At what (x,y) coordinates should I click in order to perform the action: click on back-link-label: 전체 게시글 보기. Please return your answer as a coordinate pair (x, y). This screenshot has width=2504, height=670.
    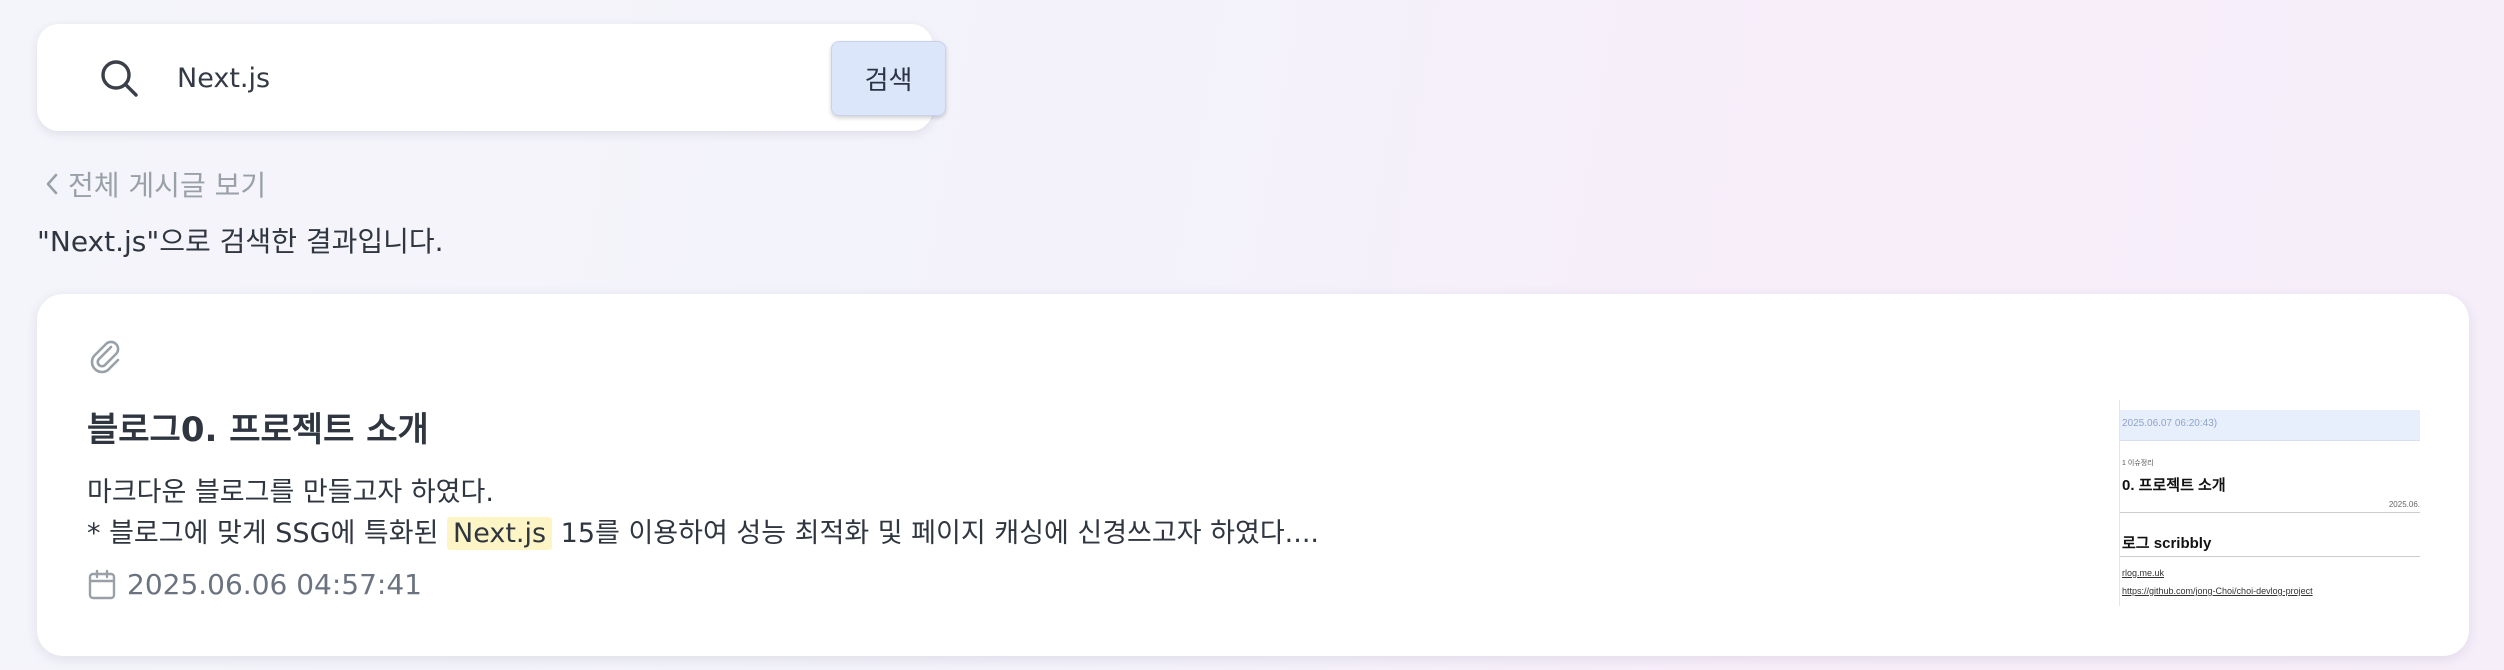
    Looking at the image, I should click on (167, 185).